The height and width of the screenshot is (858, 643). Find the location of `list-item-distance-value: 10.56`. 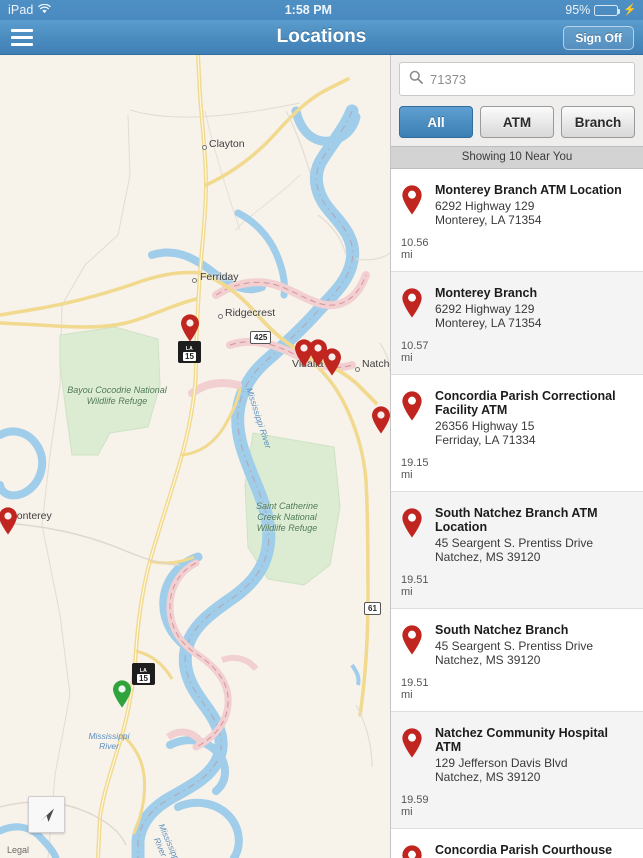

list-item-distance-value: 10.56 is located at coordinates (415, 243).